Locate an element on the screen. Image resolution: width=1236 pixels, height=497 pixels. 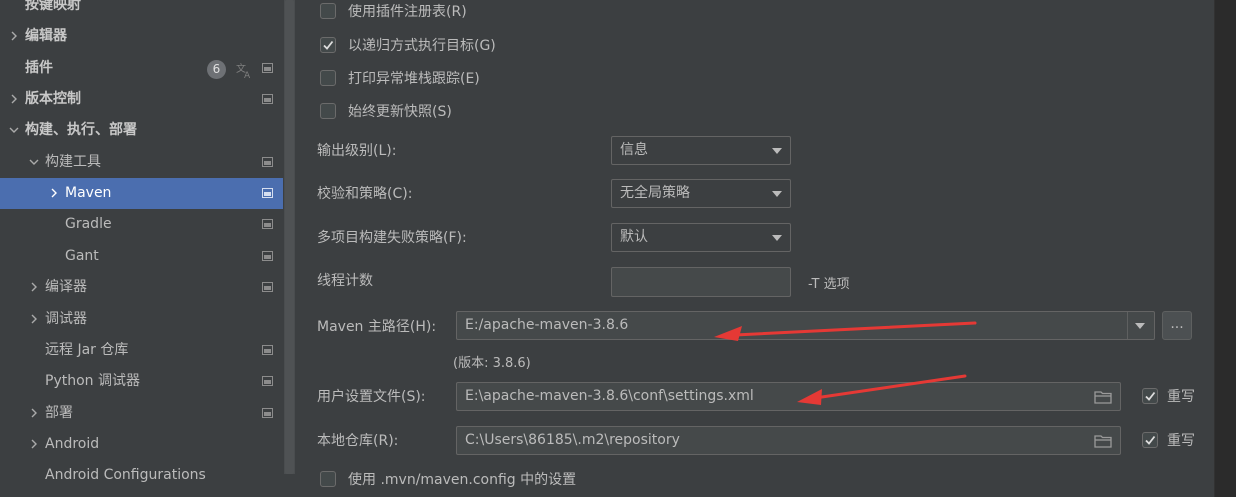
maven-version-text: (版本: 3.8.6) is located at coordinates (492, 363).